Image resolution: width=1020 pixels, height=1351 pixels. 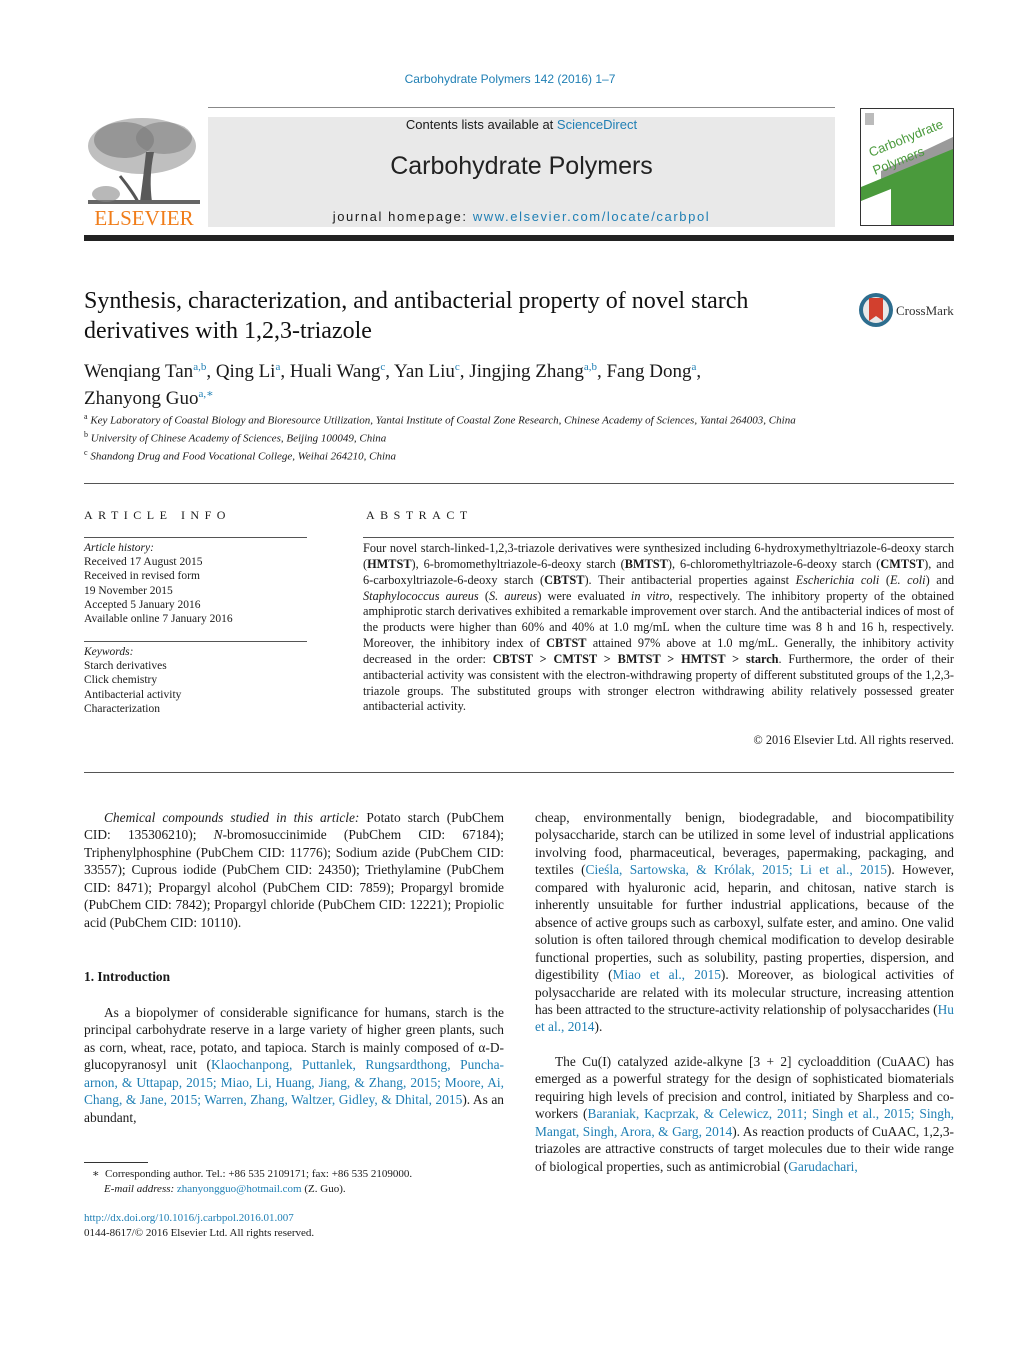 I want to click on citation-link: Miao et al., 2015, so click(x=667, y=974).